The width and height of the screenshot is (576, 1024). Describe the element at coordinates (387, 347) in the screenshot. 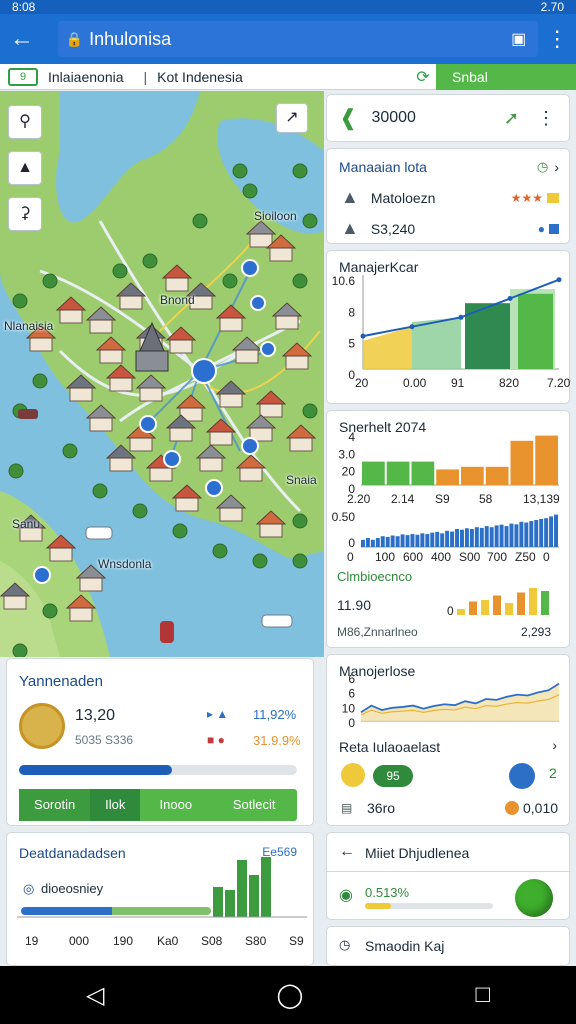

I see `chart1-area-yellow` at that location.